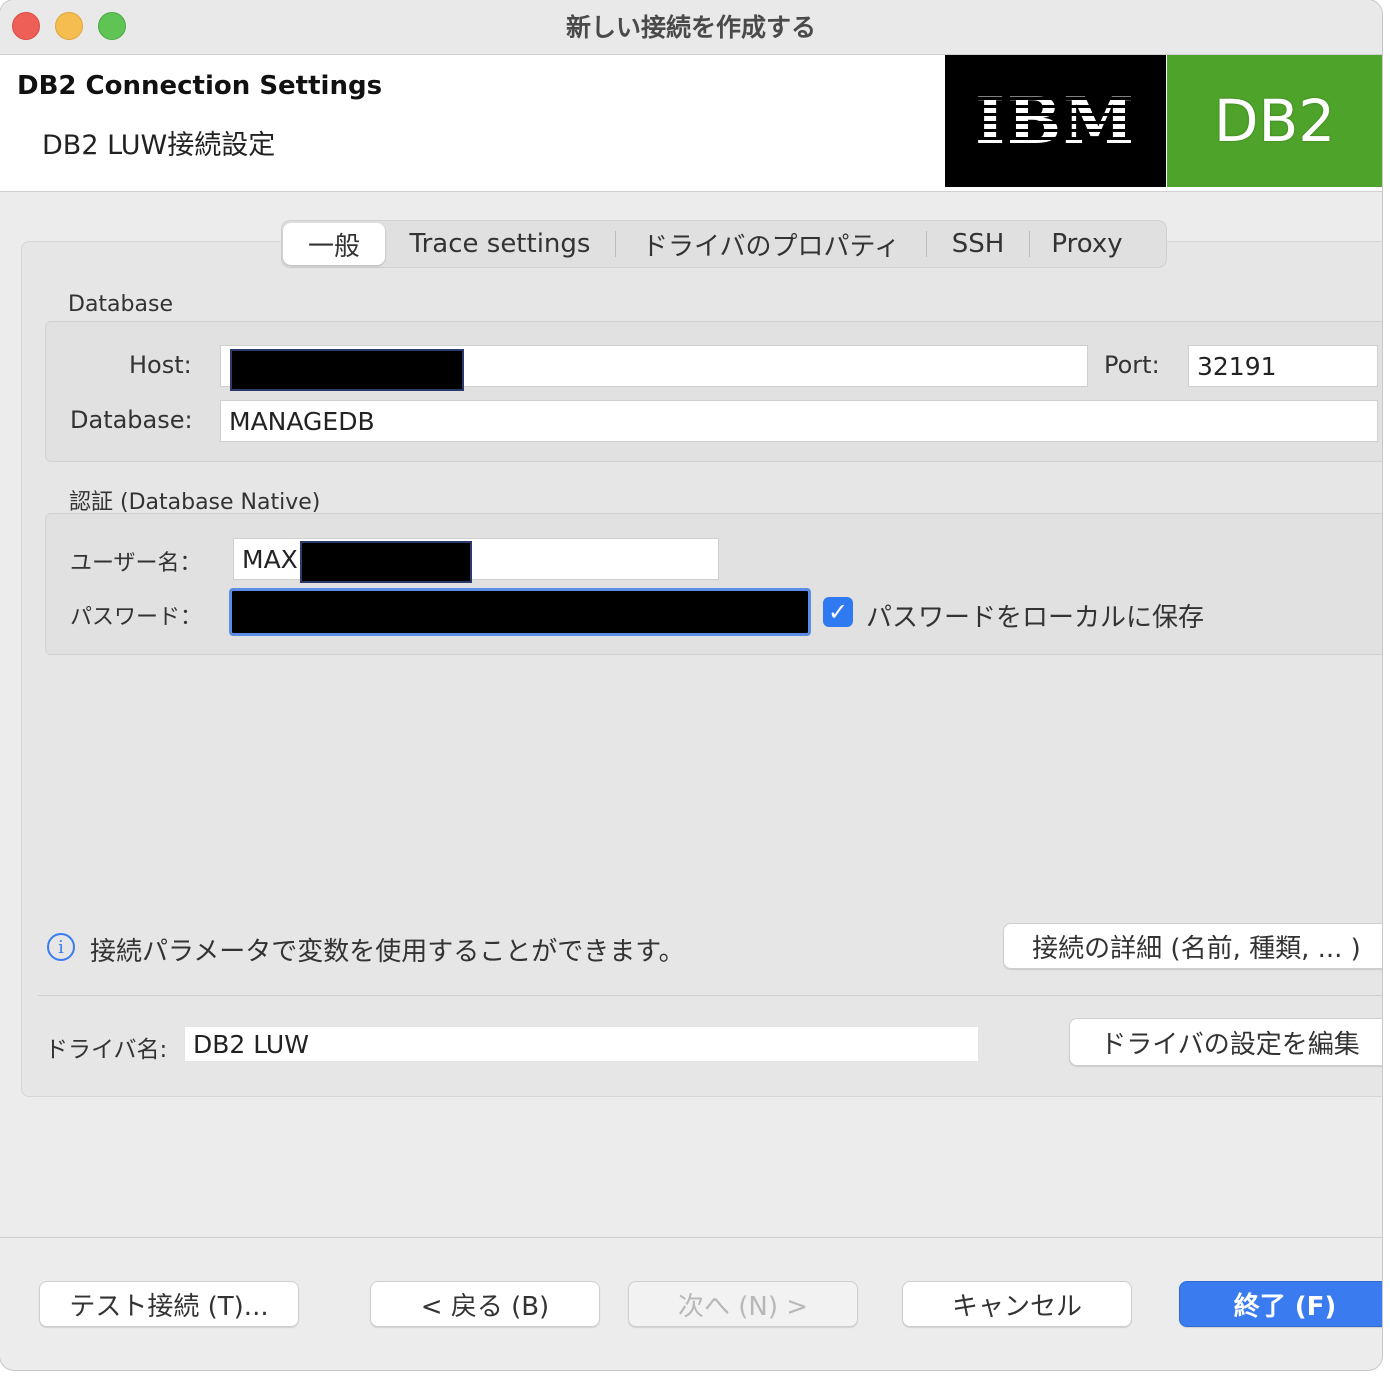  I want to click on tab-general: 一般, so click(334, 244).